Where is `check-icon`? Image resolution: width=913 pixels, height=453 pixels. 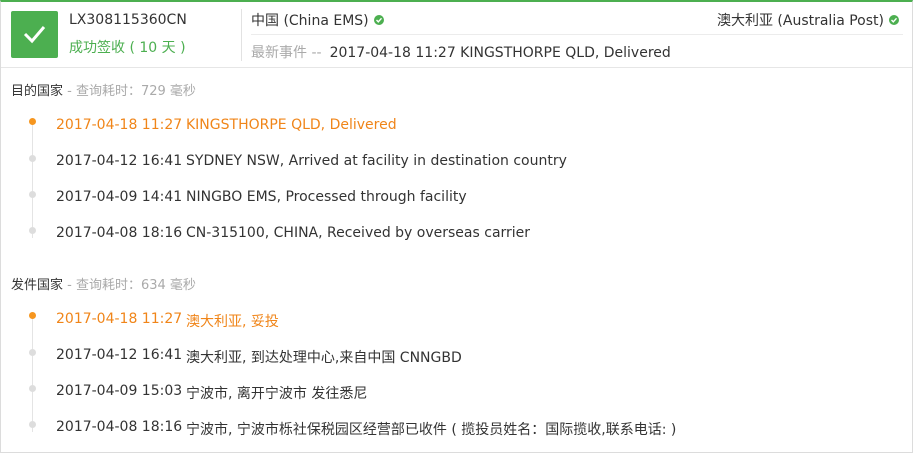 check-icon is located at coordinates (34, 35).